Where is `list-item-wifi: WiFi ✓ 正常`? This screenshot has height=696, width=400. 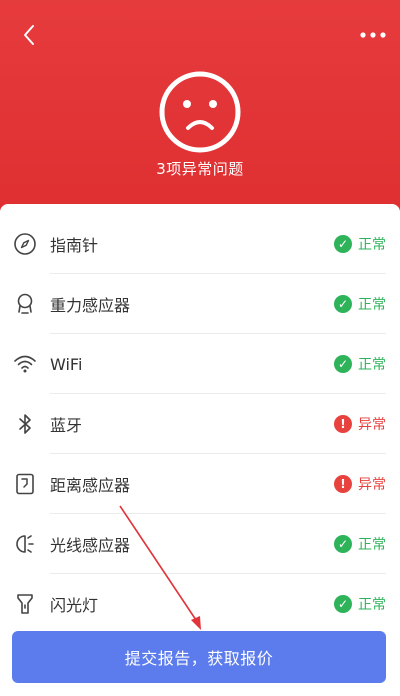 list-item-wifi: WiFi ✓ 正常 is located at coordinates (200, 364).